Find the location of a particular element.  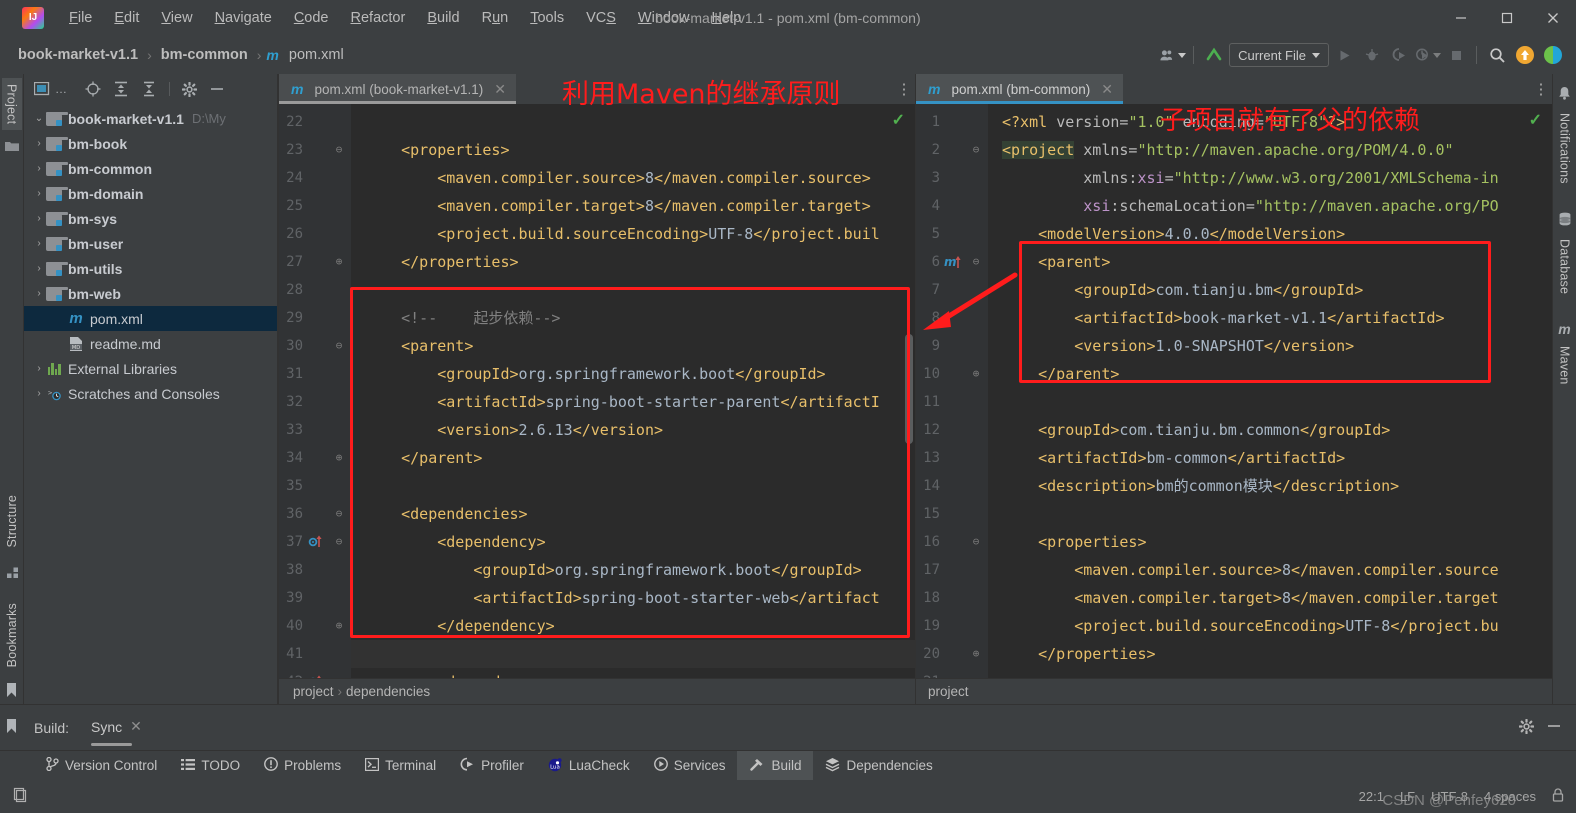

code-line: <modelVersion>4.0.0</modelVersion> is located at coordinates (1270, 234).